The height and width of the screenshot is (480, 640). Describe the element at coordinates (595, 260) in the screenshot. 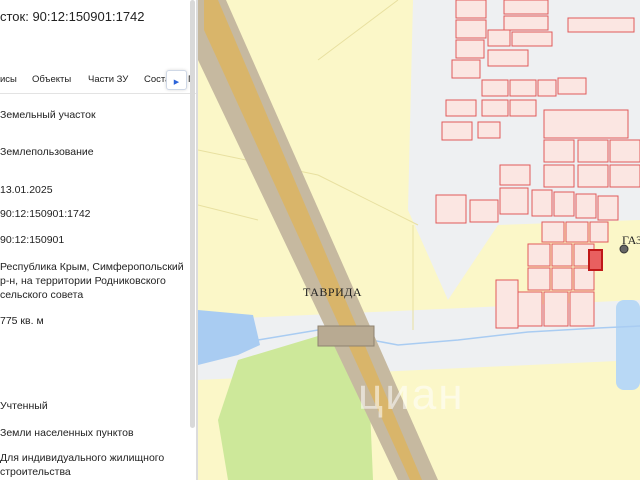

I see `selected-parcel` at that location.